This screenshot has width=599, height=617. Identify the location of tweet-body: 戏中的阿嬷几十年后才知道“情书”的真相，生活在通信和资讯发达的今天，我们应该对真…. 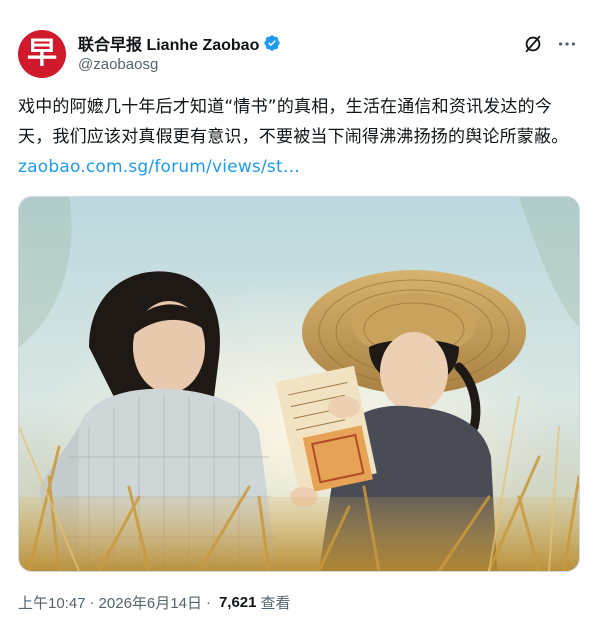
(293, 122).